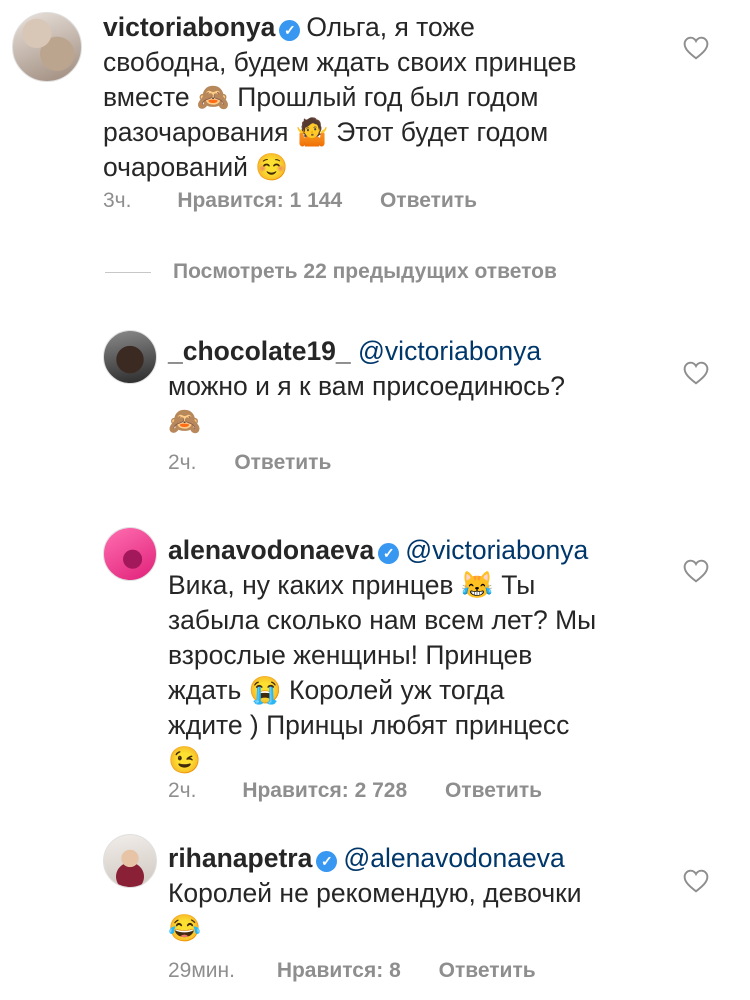 The height and width of the screenshot is (1000, 750). Describe the element at coordinates (271, 550) in the screenshot. I see `username: alenavodonaeva` at that location.